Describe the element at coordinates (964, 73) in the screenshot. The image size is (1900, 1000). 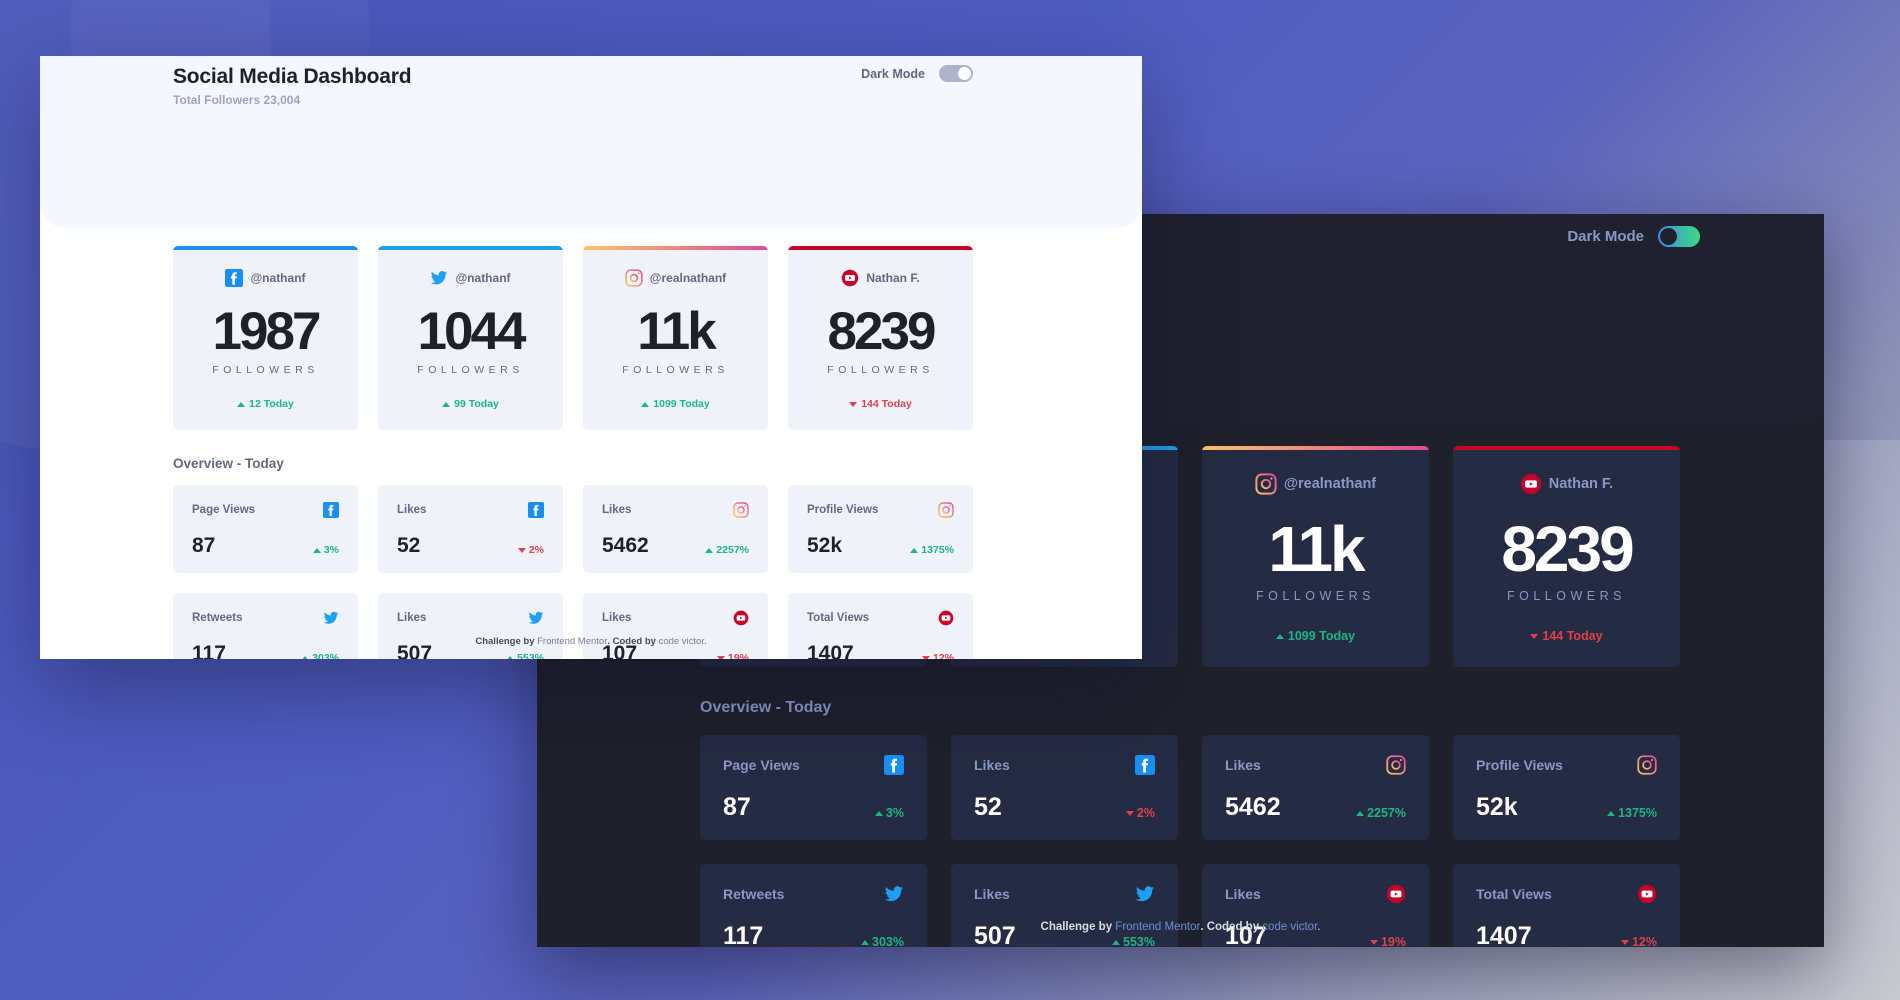
I see `dark-mode-switch-knob` at that location.